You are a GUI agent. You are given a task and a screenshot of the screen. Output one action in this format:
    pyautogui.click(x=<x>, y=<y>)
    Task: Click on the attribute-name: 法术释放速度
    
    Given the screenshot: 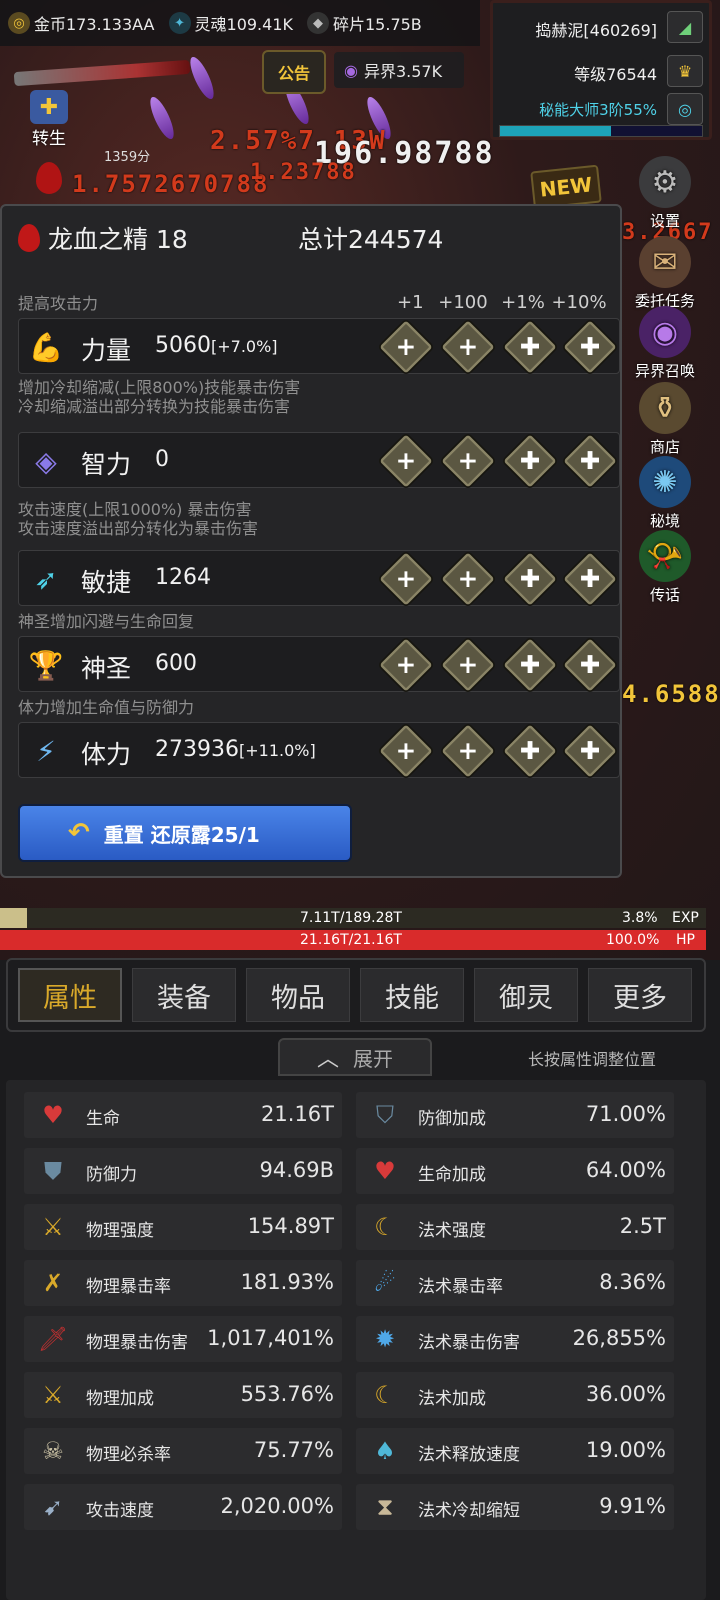 What is the action you would take?
    pyautogui.click(x=469, y=1455)
    